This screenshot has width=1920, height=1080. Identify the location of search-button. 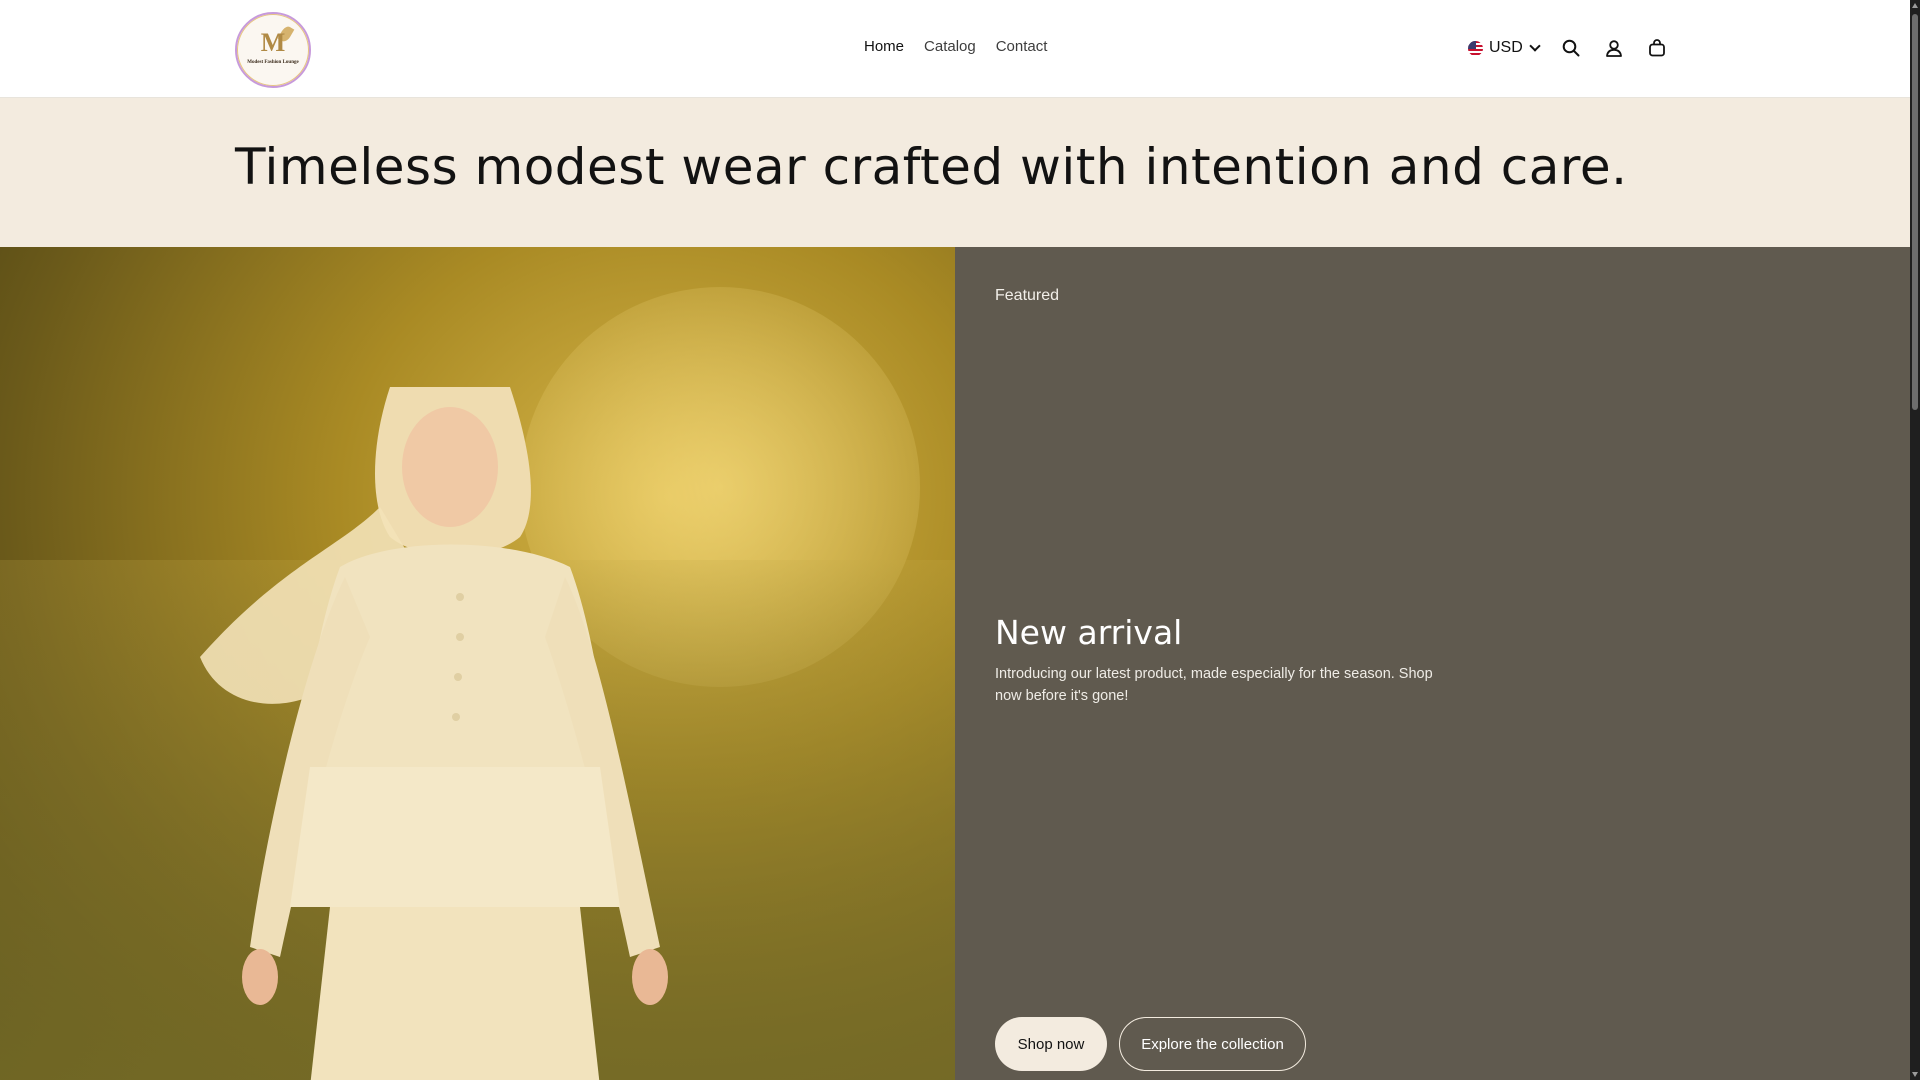
(1571, 48).